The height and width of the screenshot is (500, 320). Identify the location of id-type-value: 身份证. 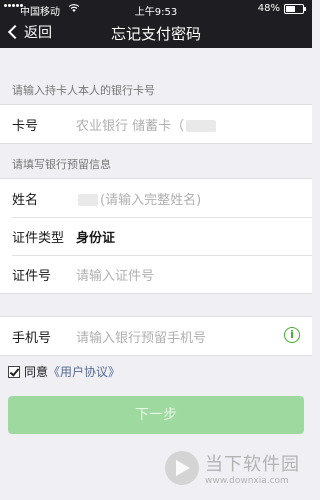
(96, 238).